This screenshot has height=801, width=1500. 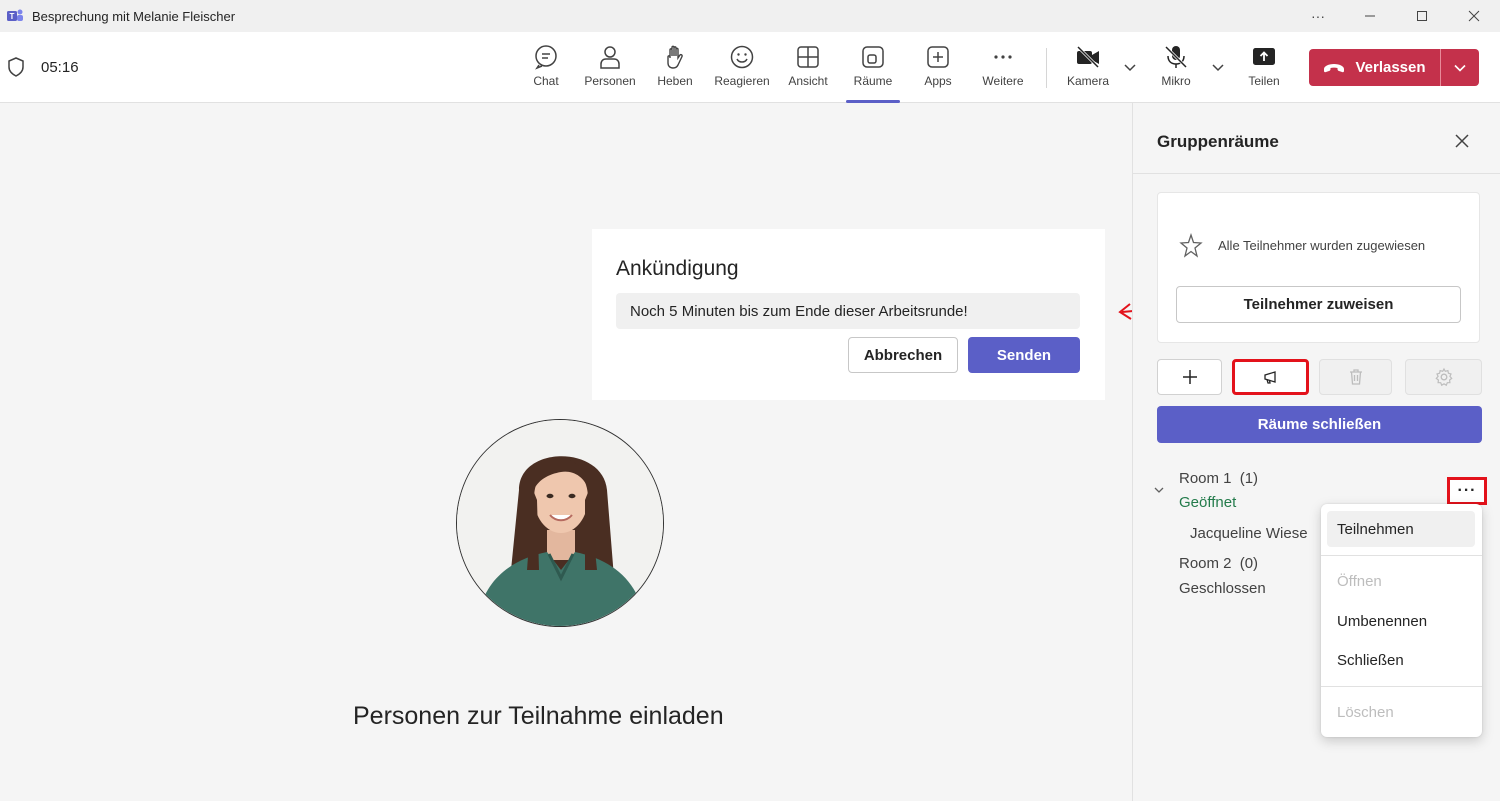 What do you see at coordinates (873, 57) in the screenshot?
I see `rooms-icon` at bounding box center [873, 57].